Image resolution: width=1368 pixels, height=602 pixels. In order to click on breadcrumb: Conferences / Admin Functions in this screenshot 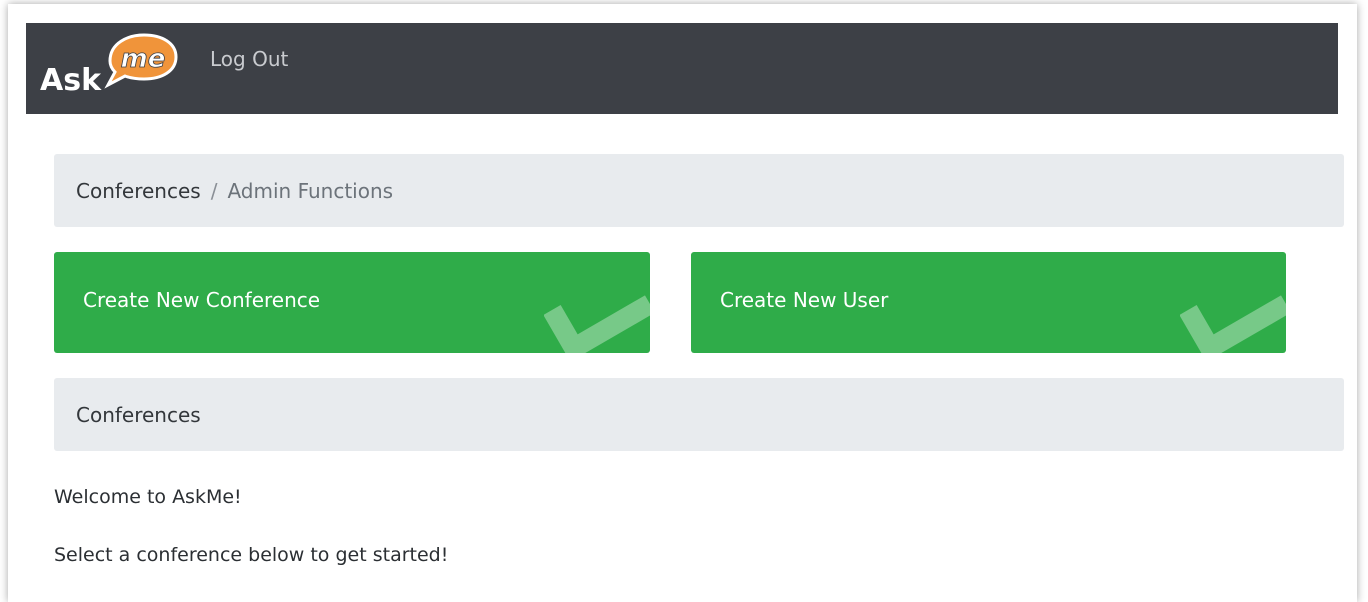, I will do `click(699, 190)`.